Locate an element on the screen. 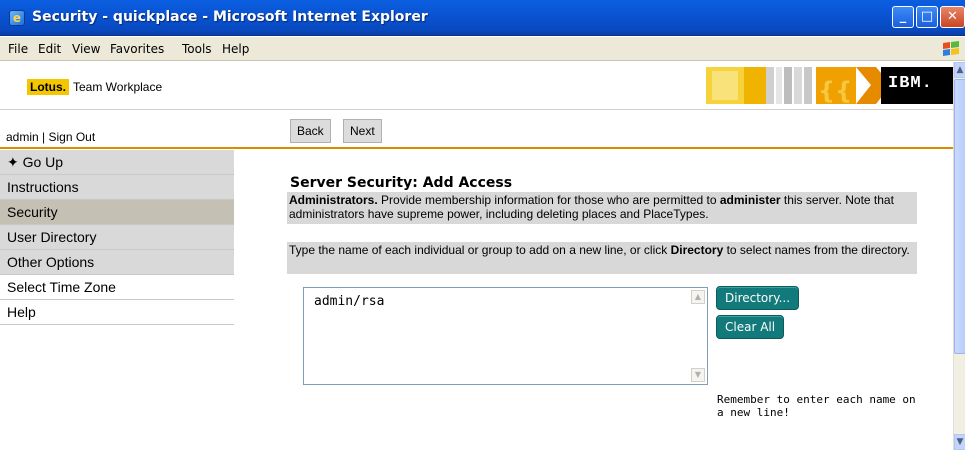 The width and height of the screenshot is (965, 450). scroll-up-icon: ▲ is located at coordinates (959, 70).